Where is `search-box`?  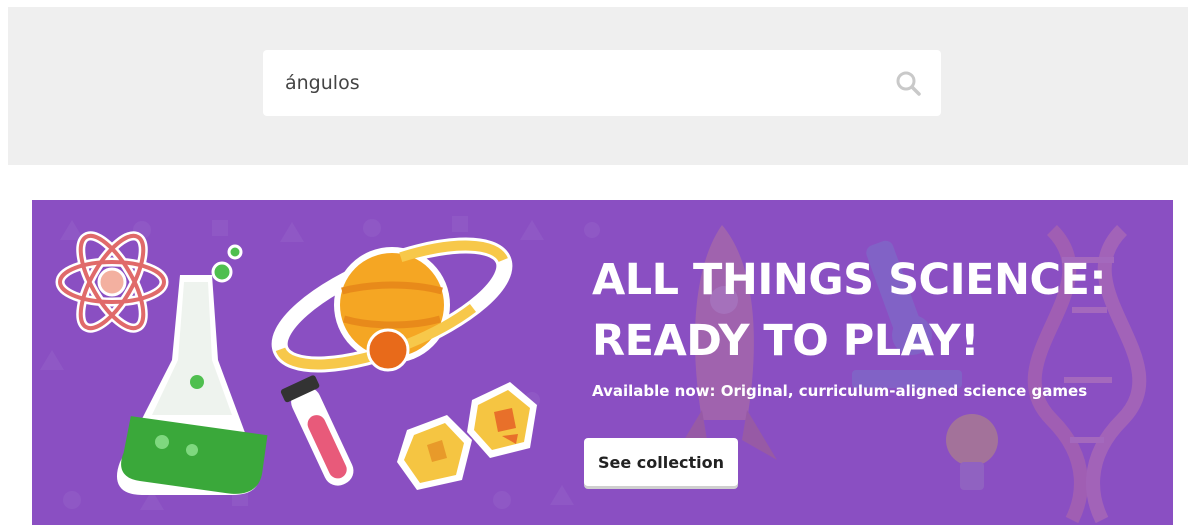 search-box is located at coordinates (602, 83).